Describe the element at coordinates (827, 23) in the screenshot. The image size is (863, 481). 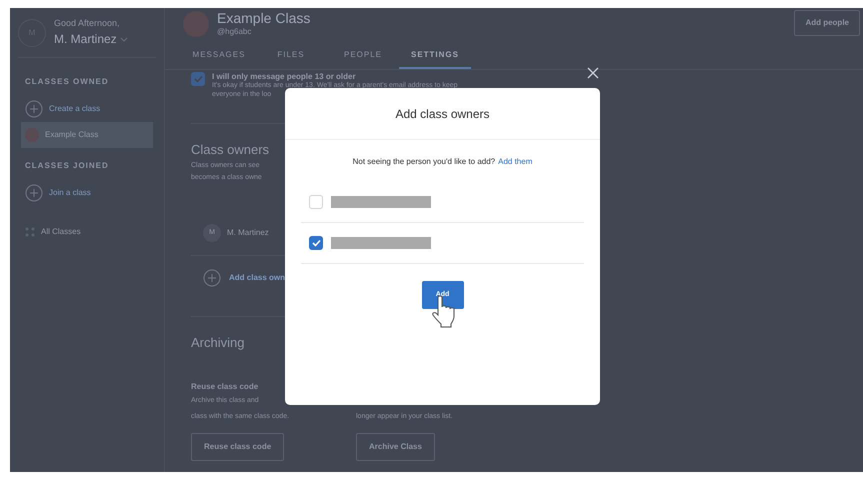
I see `add-people-button: Add people` at that location.